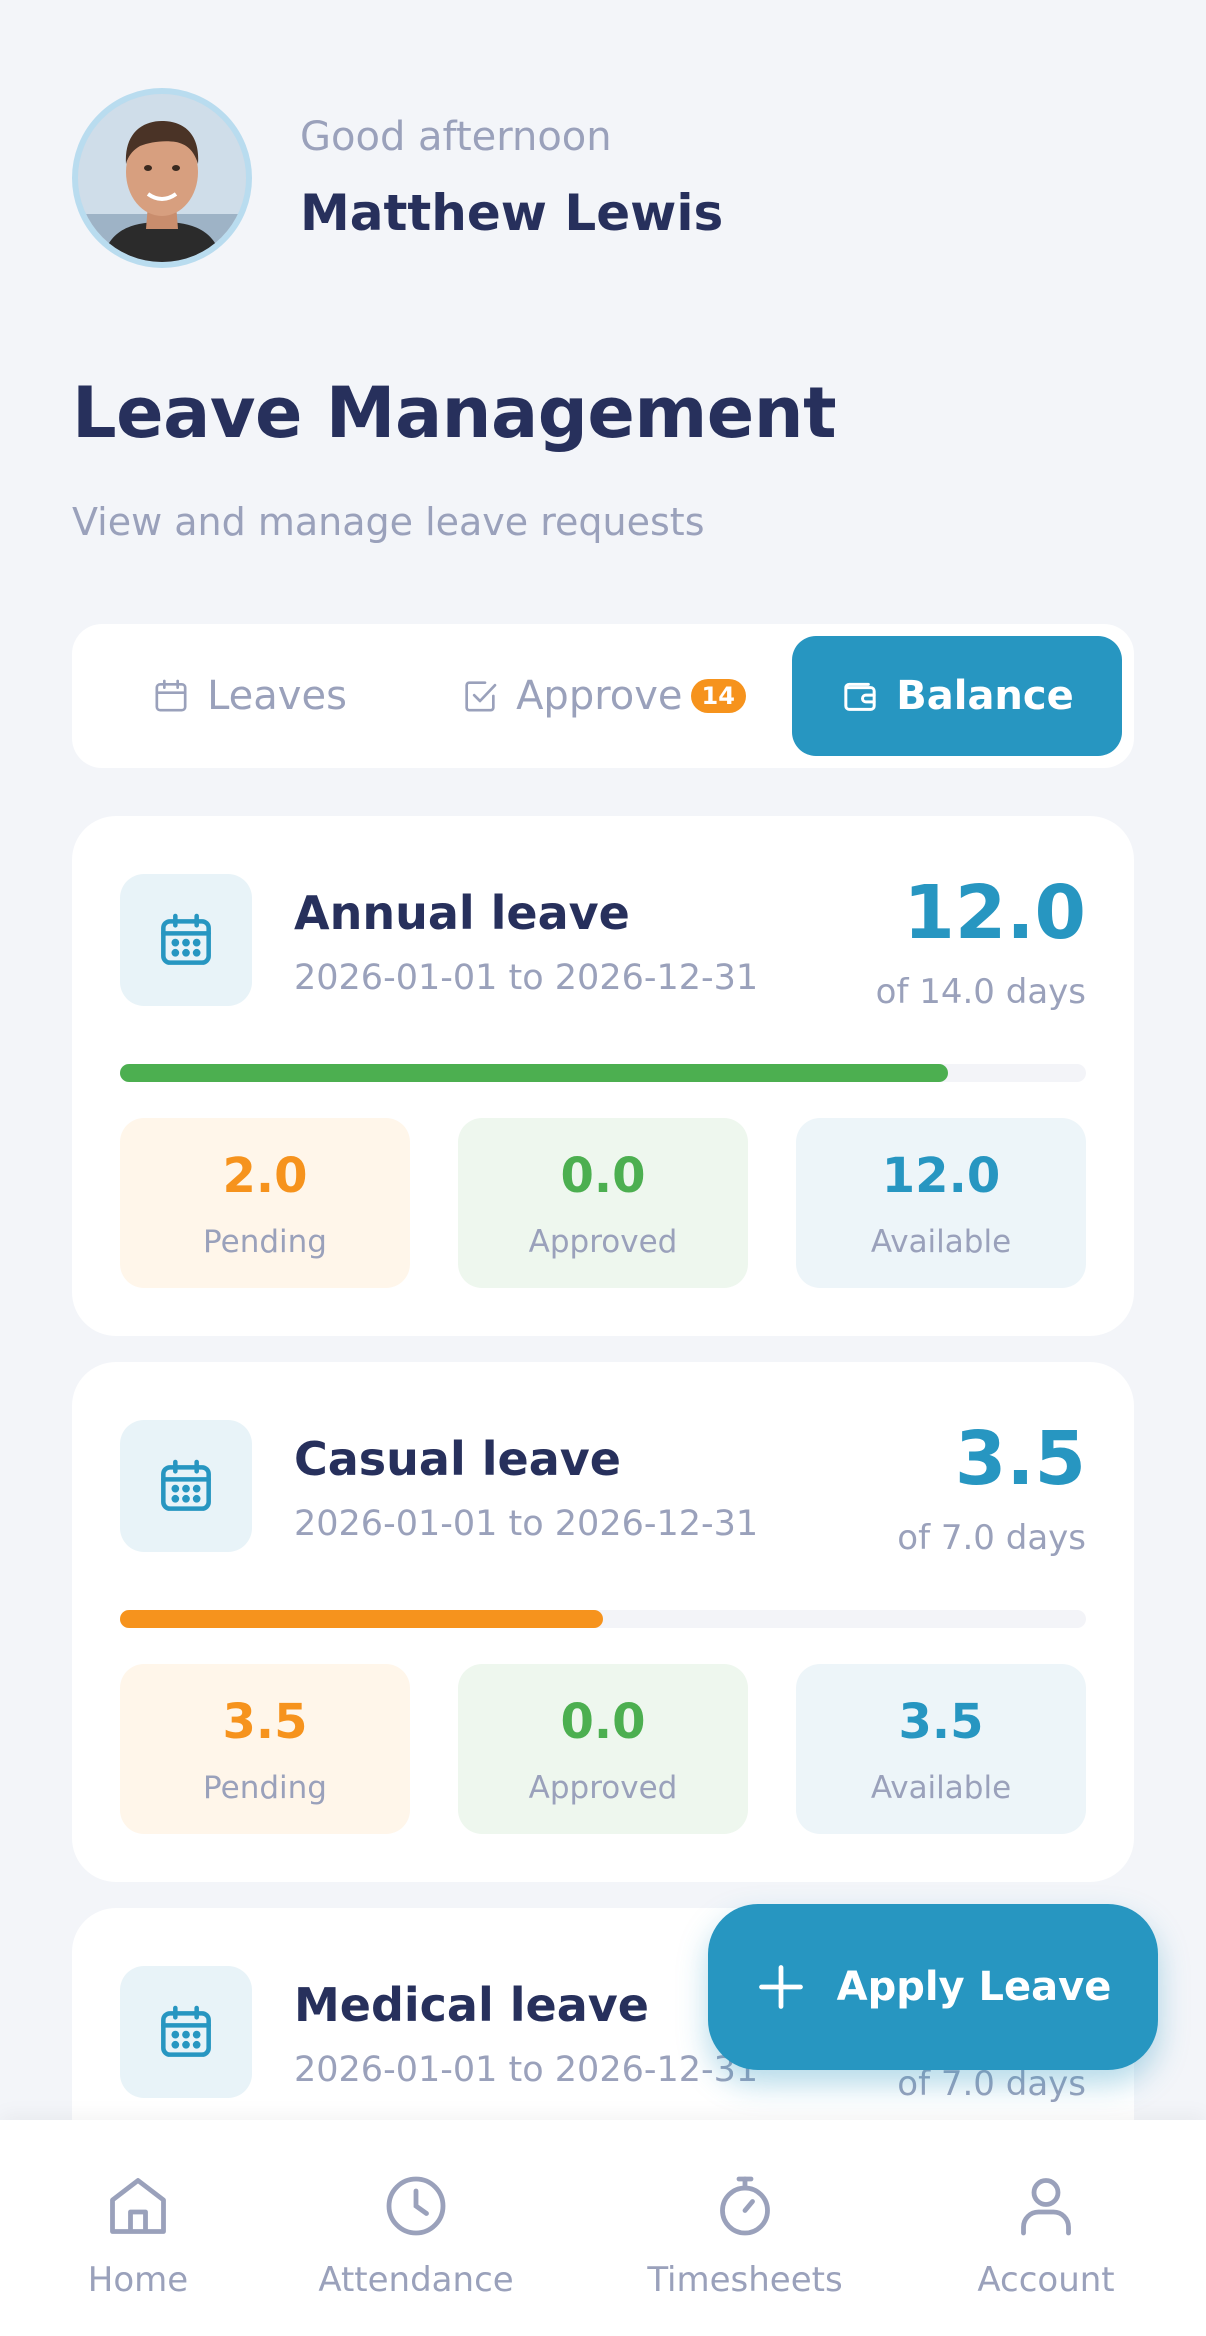 Image resolution: width=1206 pixels, height=2336 pixels. What do you see at coordinates (745, 2206) in the screenshot?
I see `stopwatch-icon` at bounding box center [745, 2206].